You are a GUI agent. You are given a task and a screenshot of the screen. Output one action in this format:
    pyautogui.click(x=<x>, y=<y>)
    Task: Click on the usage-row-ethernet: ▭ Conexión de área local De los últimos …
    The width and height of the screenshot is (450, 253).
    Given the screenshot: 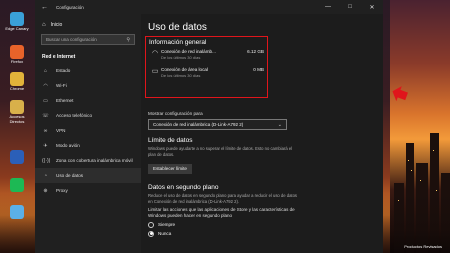 What is the action you would take?
    pyautogui.click(x=208, y=72)
    